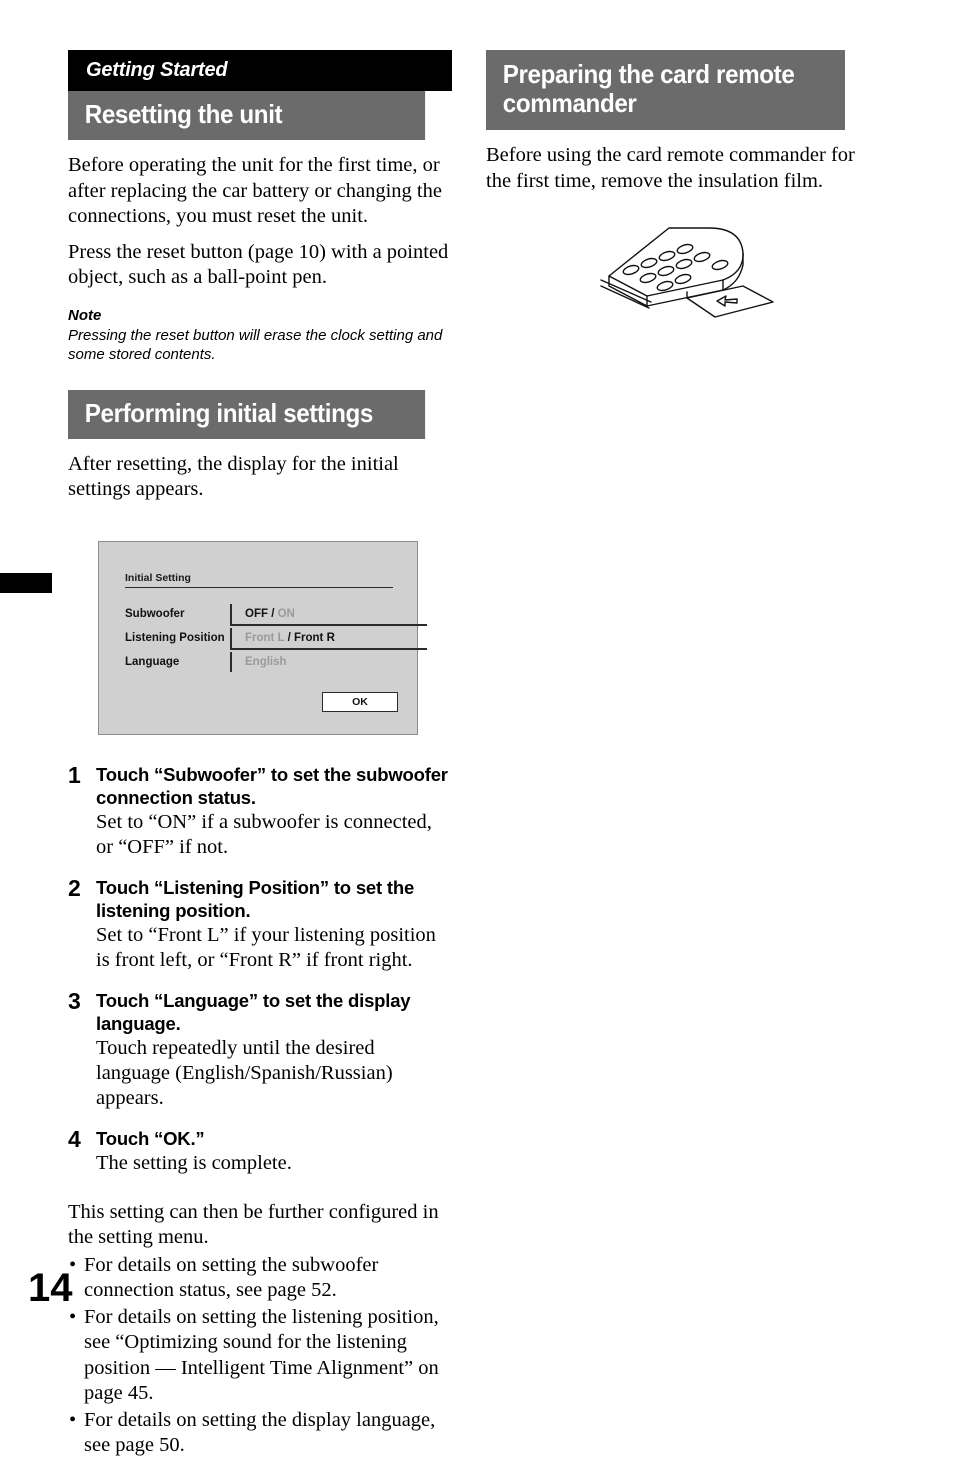 The width and height of the screenshot is (954, 1459). I want to click on heading-preparing-card-remote-commander: Preparing the card remote commander, so click(665, 90).